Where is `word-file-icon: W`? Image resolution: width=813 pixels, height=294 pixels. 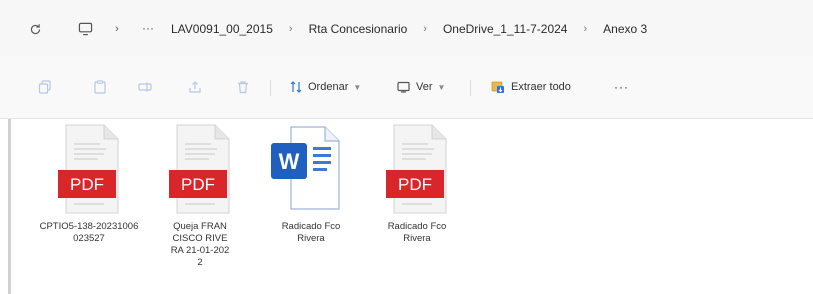
word-file-icon: W is located at coordinates (311, 169).